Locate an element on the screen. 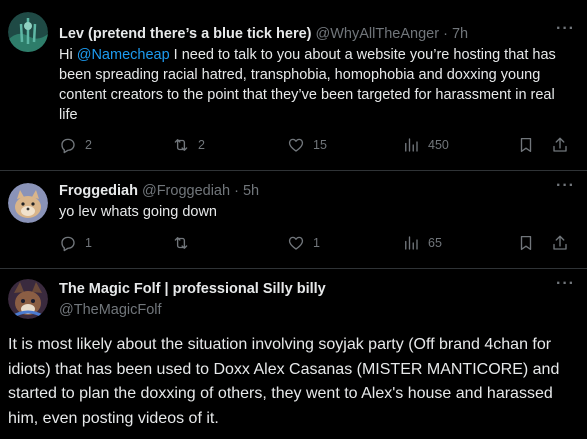  views-button: 450 is located at coordinates (425, 145).